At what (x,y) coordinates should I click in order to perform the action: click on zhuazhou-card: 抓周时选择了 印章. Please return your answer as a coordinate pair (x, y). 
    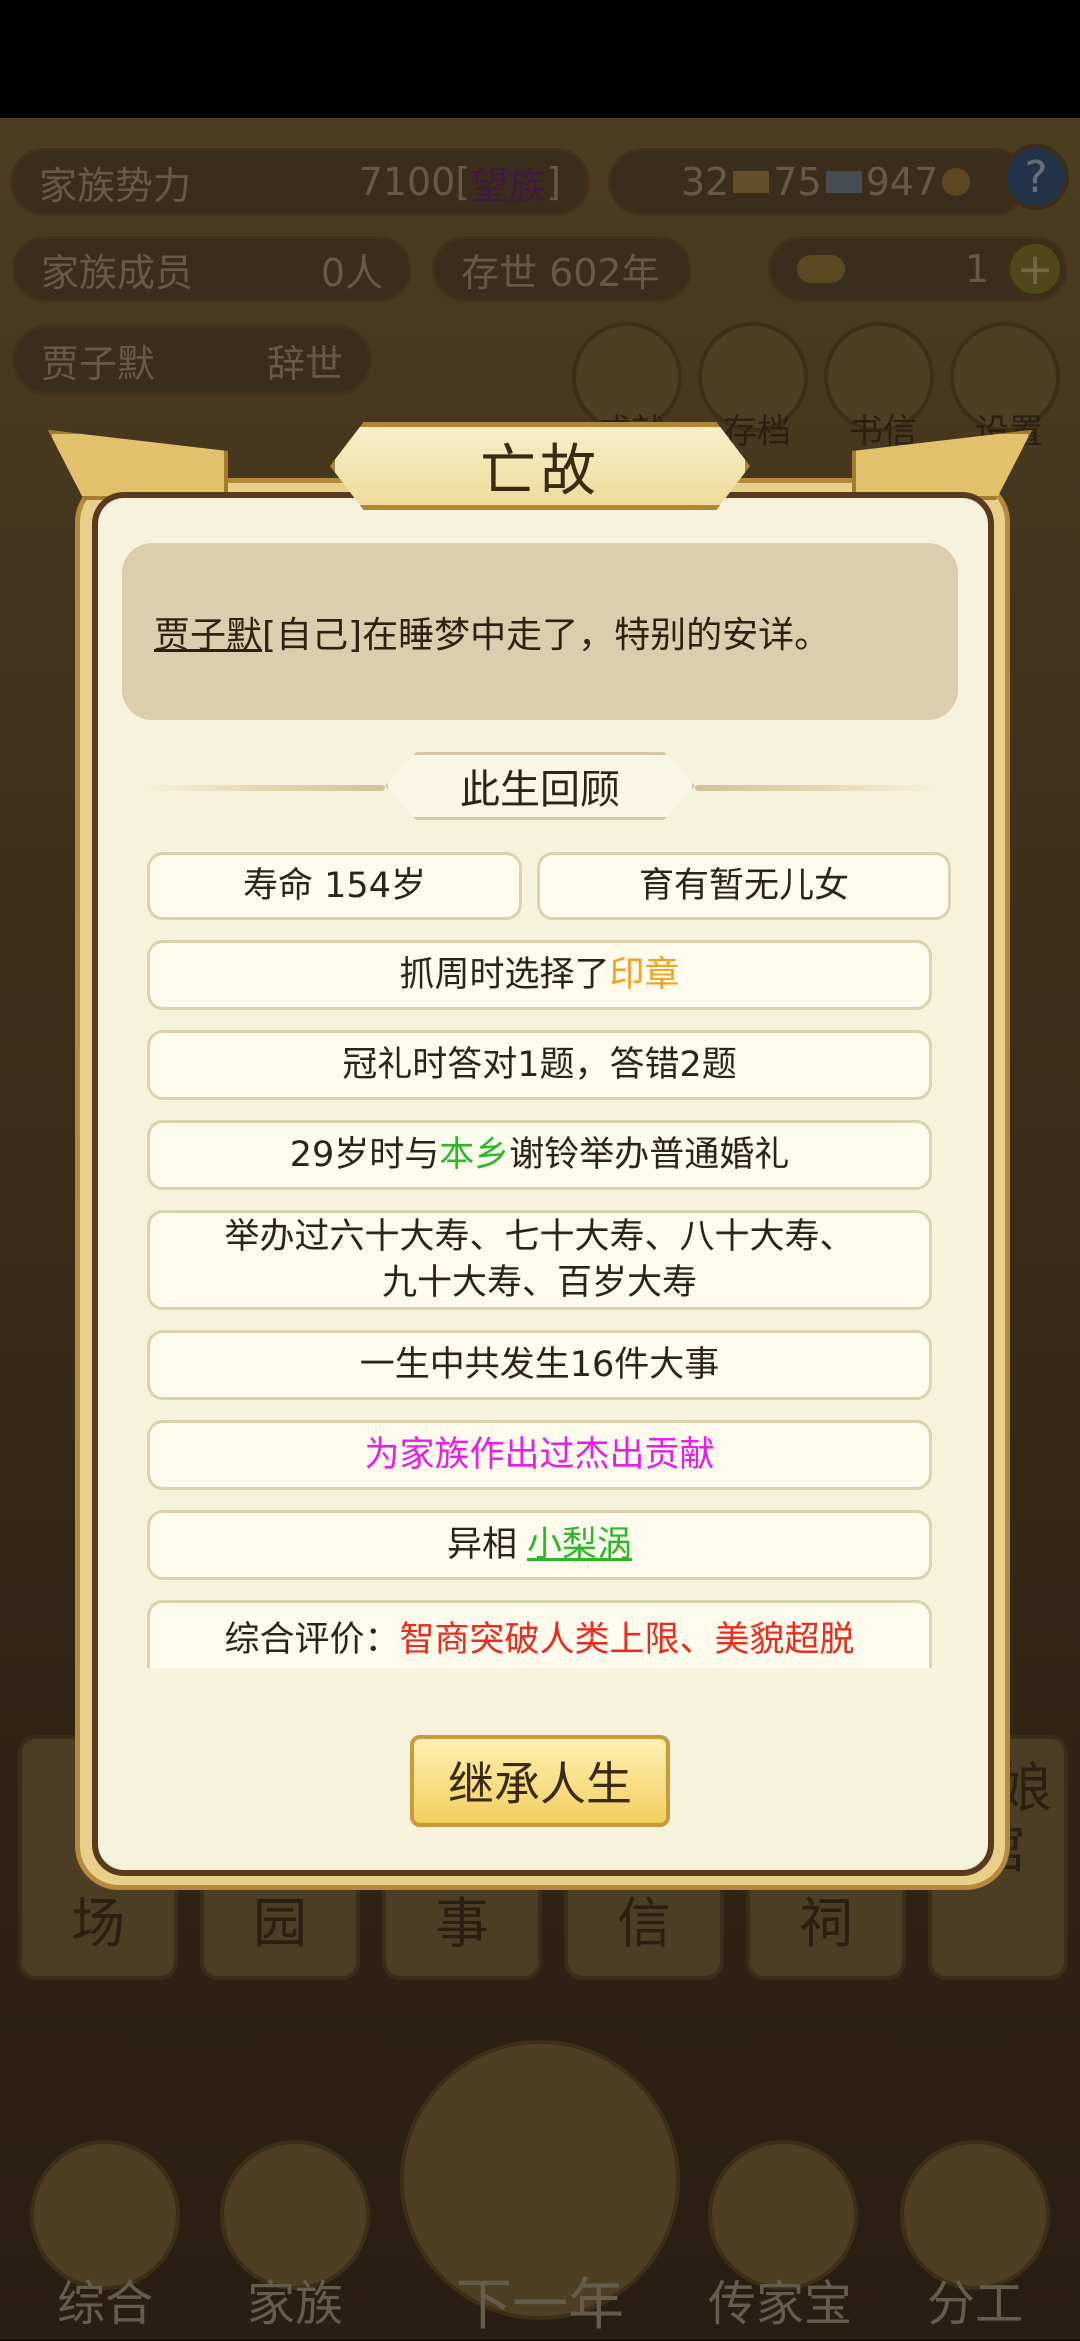
    Looking at the image, I should click on (539, 975).